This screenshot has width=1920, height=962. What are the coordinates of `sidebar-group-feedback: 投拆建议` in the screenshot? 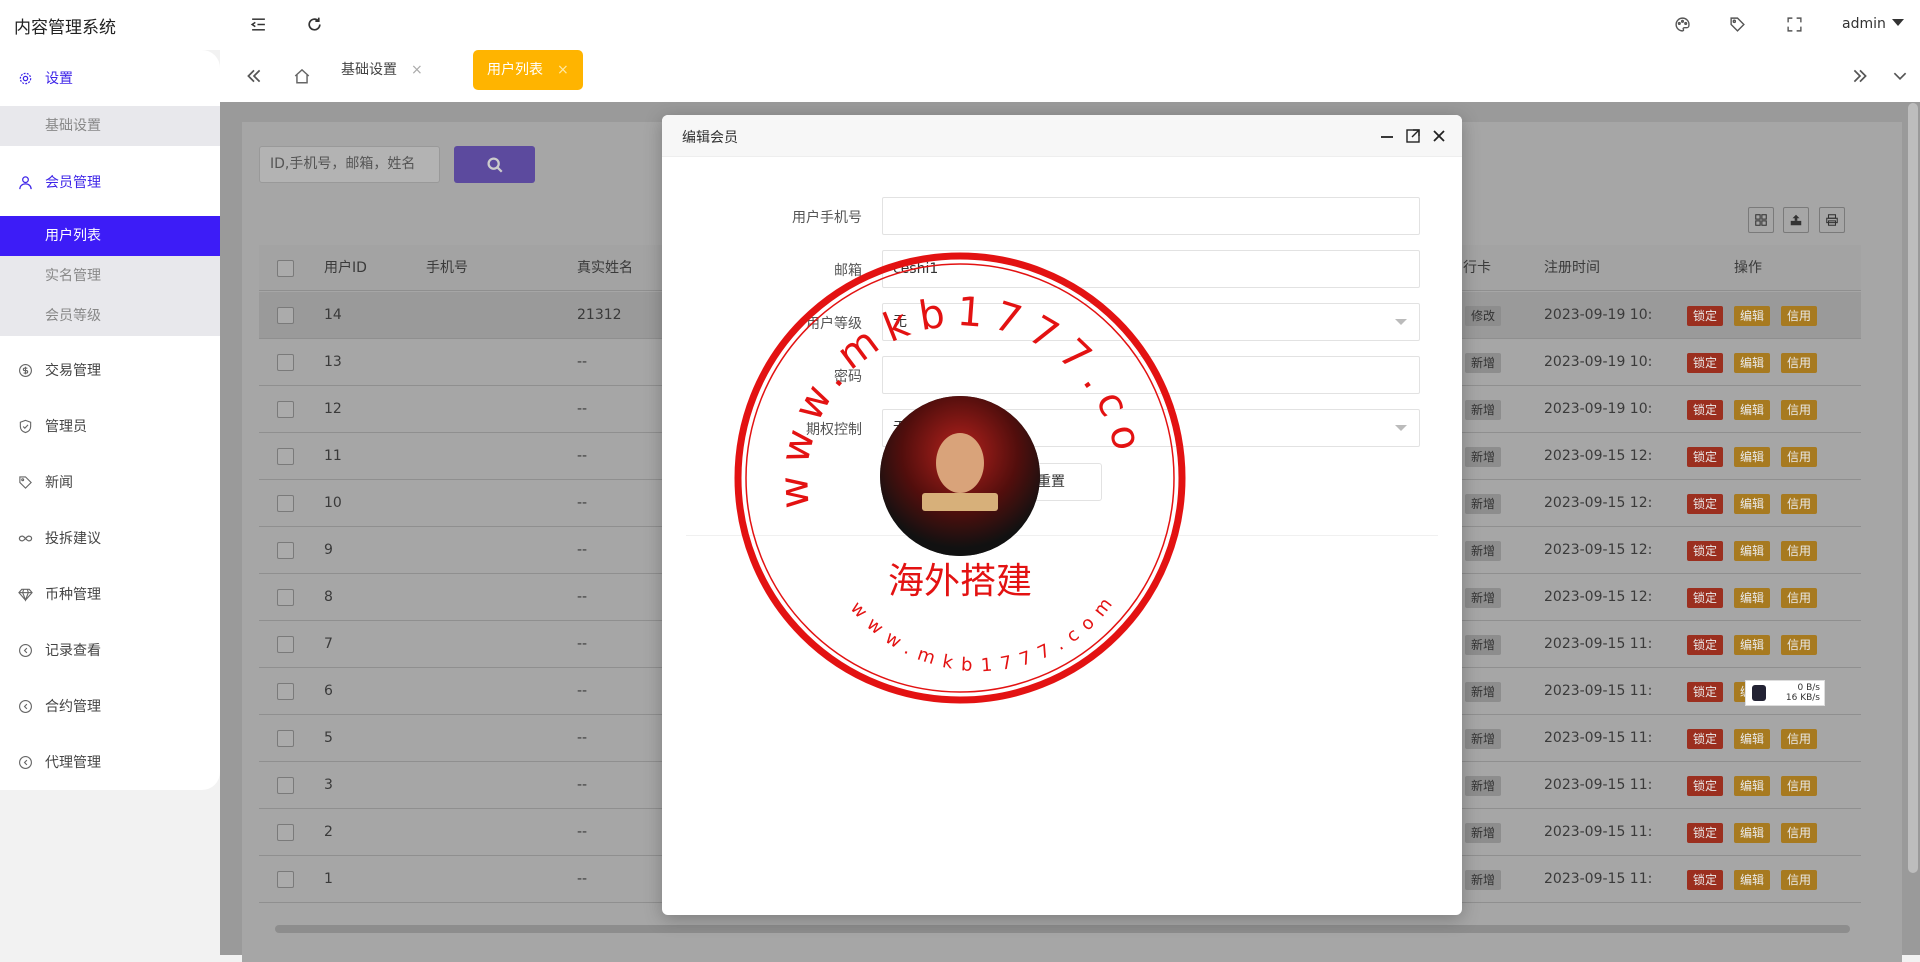 It's located at (110, 538).